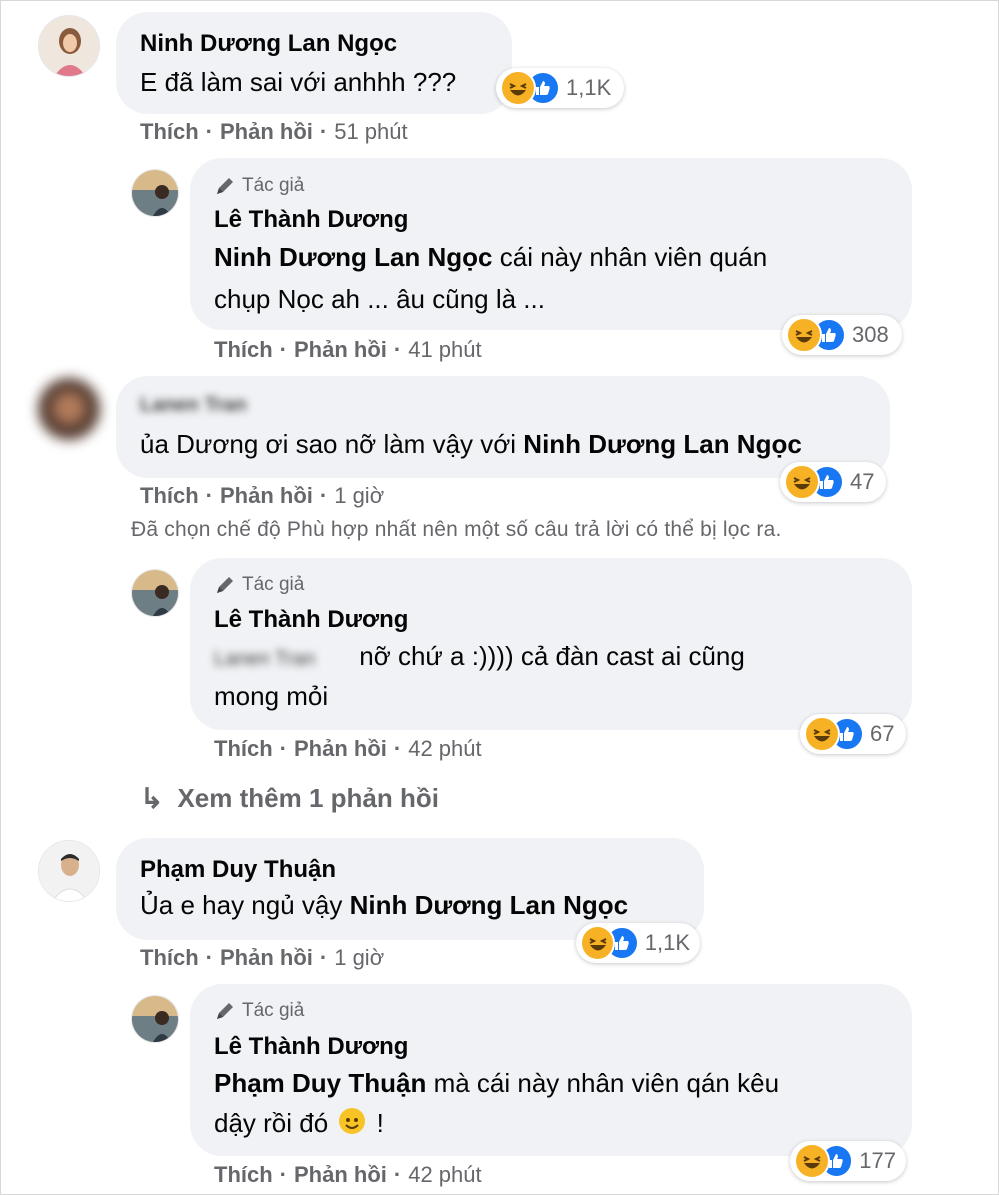  I want to click on reaction-summary: 177, so click(848, 1161).